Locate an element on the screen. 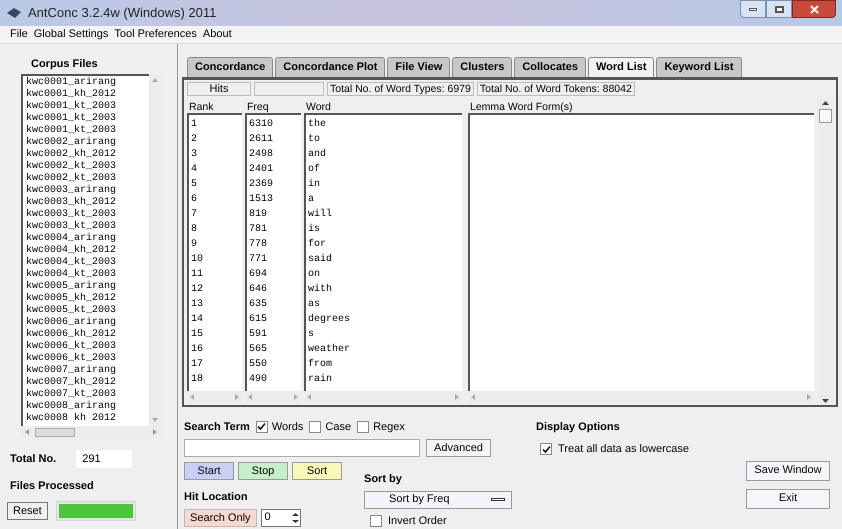 The height and width of the screenshot is (529, 842). table-cell-text: 2369 is located at coordinates (261, 185).